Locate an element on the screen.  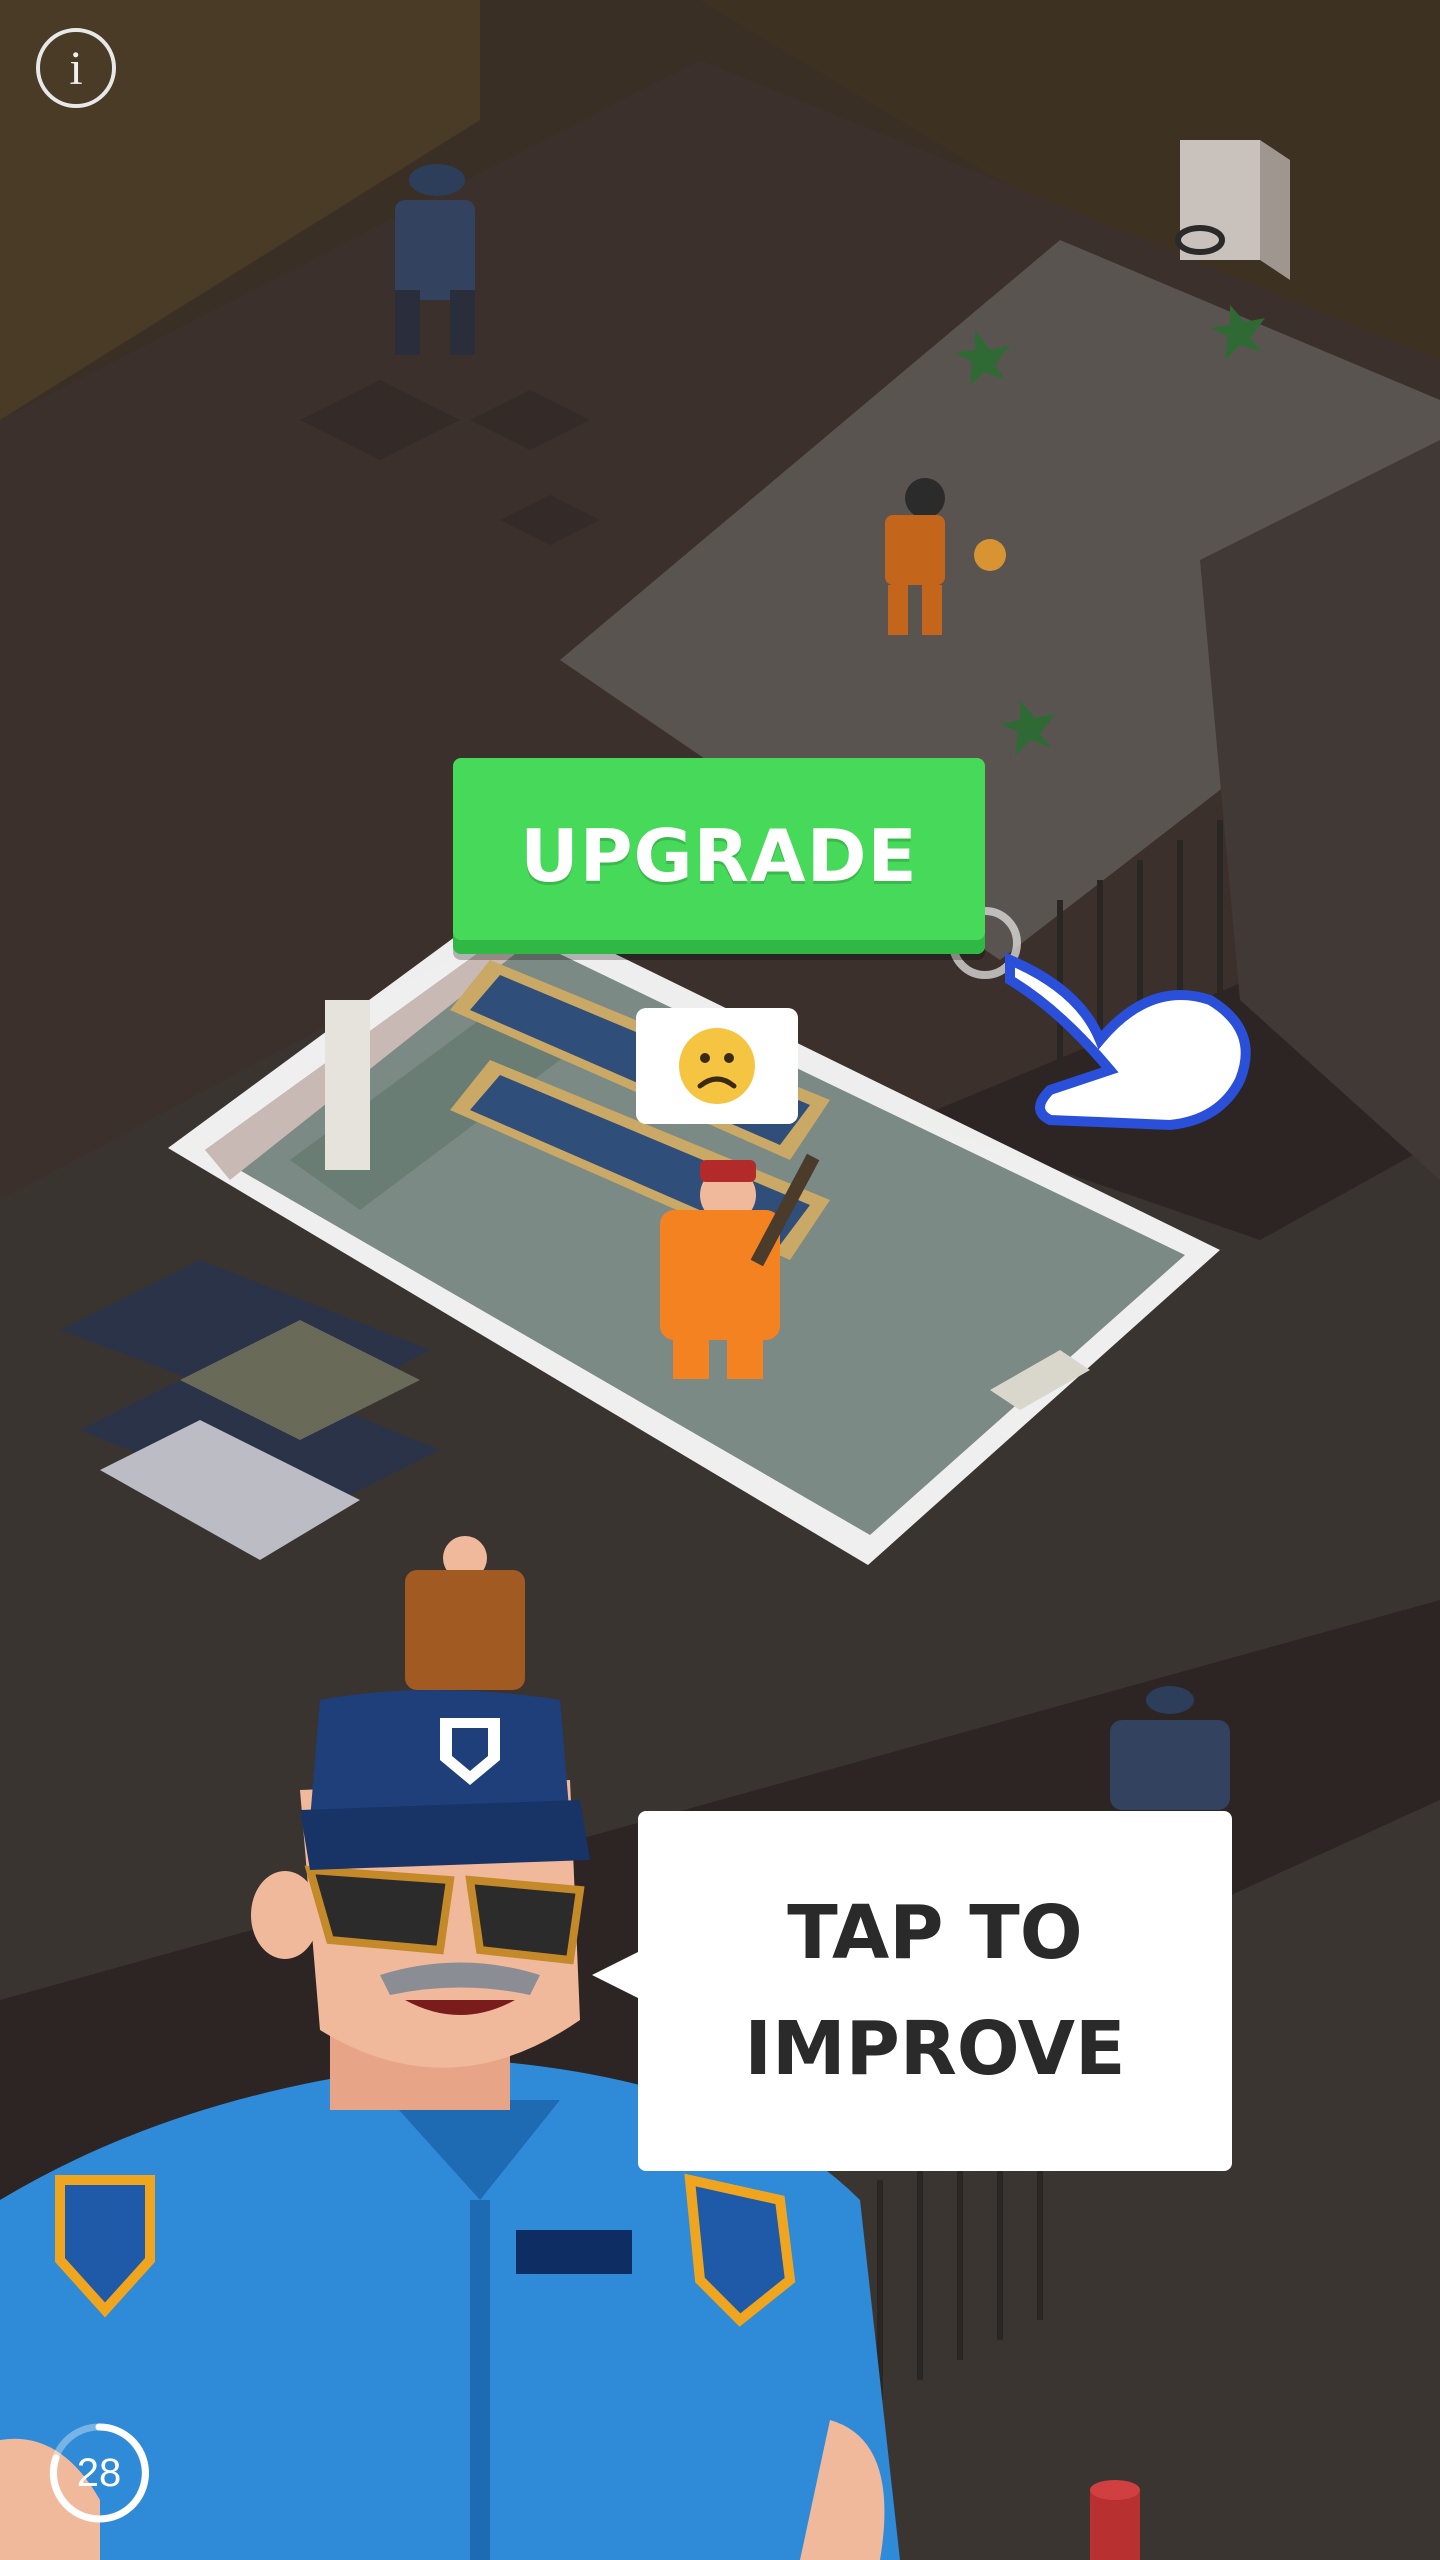
countdown-timer: 28 is located at coordinates (99, 2473).